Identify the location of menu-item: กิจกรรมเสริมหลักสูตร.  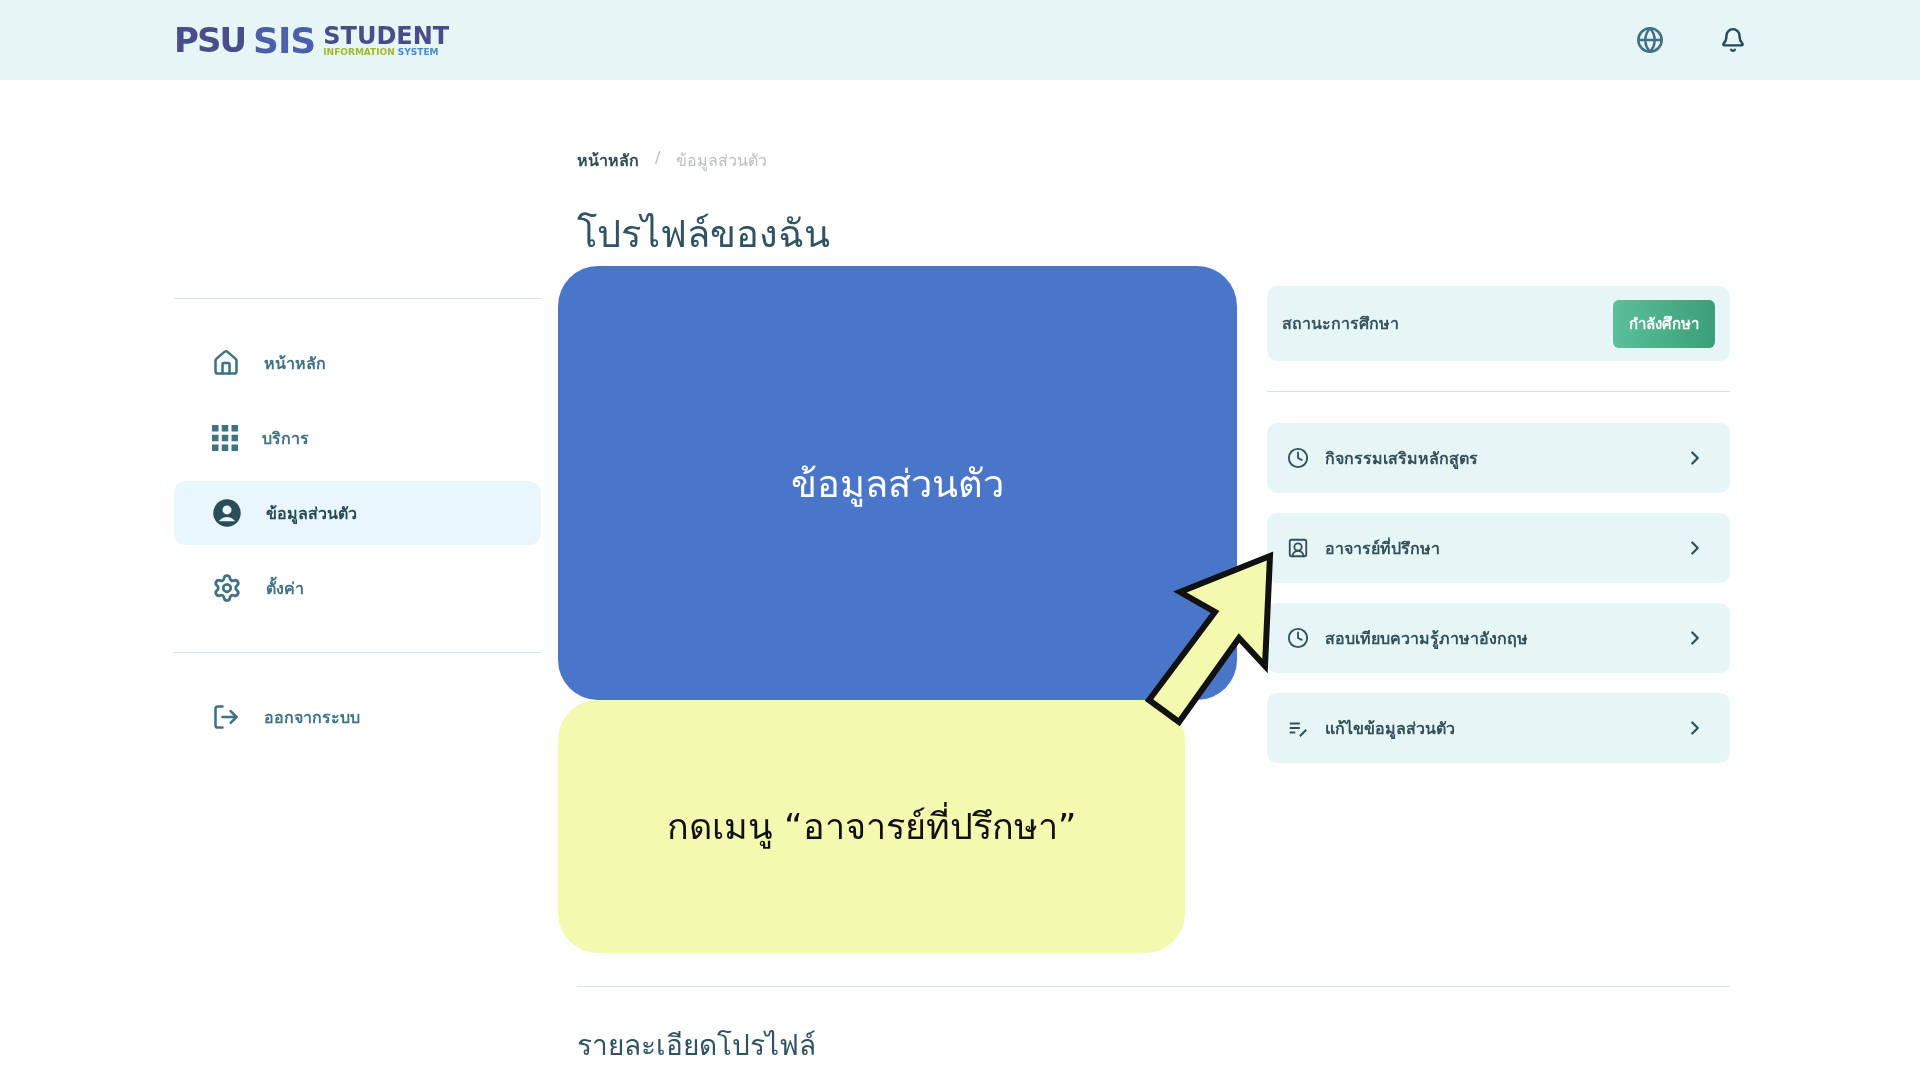
(1498, 458).